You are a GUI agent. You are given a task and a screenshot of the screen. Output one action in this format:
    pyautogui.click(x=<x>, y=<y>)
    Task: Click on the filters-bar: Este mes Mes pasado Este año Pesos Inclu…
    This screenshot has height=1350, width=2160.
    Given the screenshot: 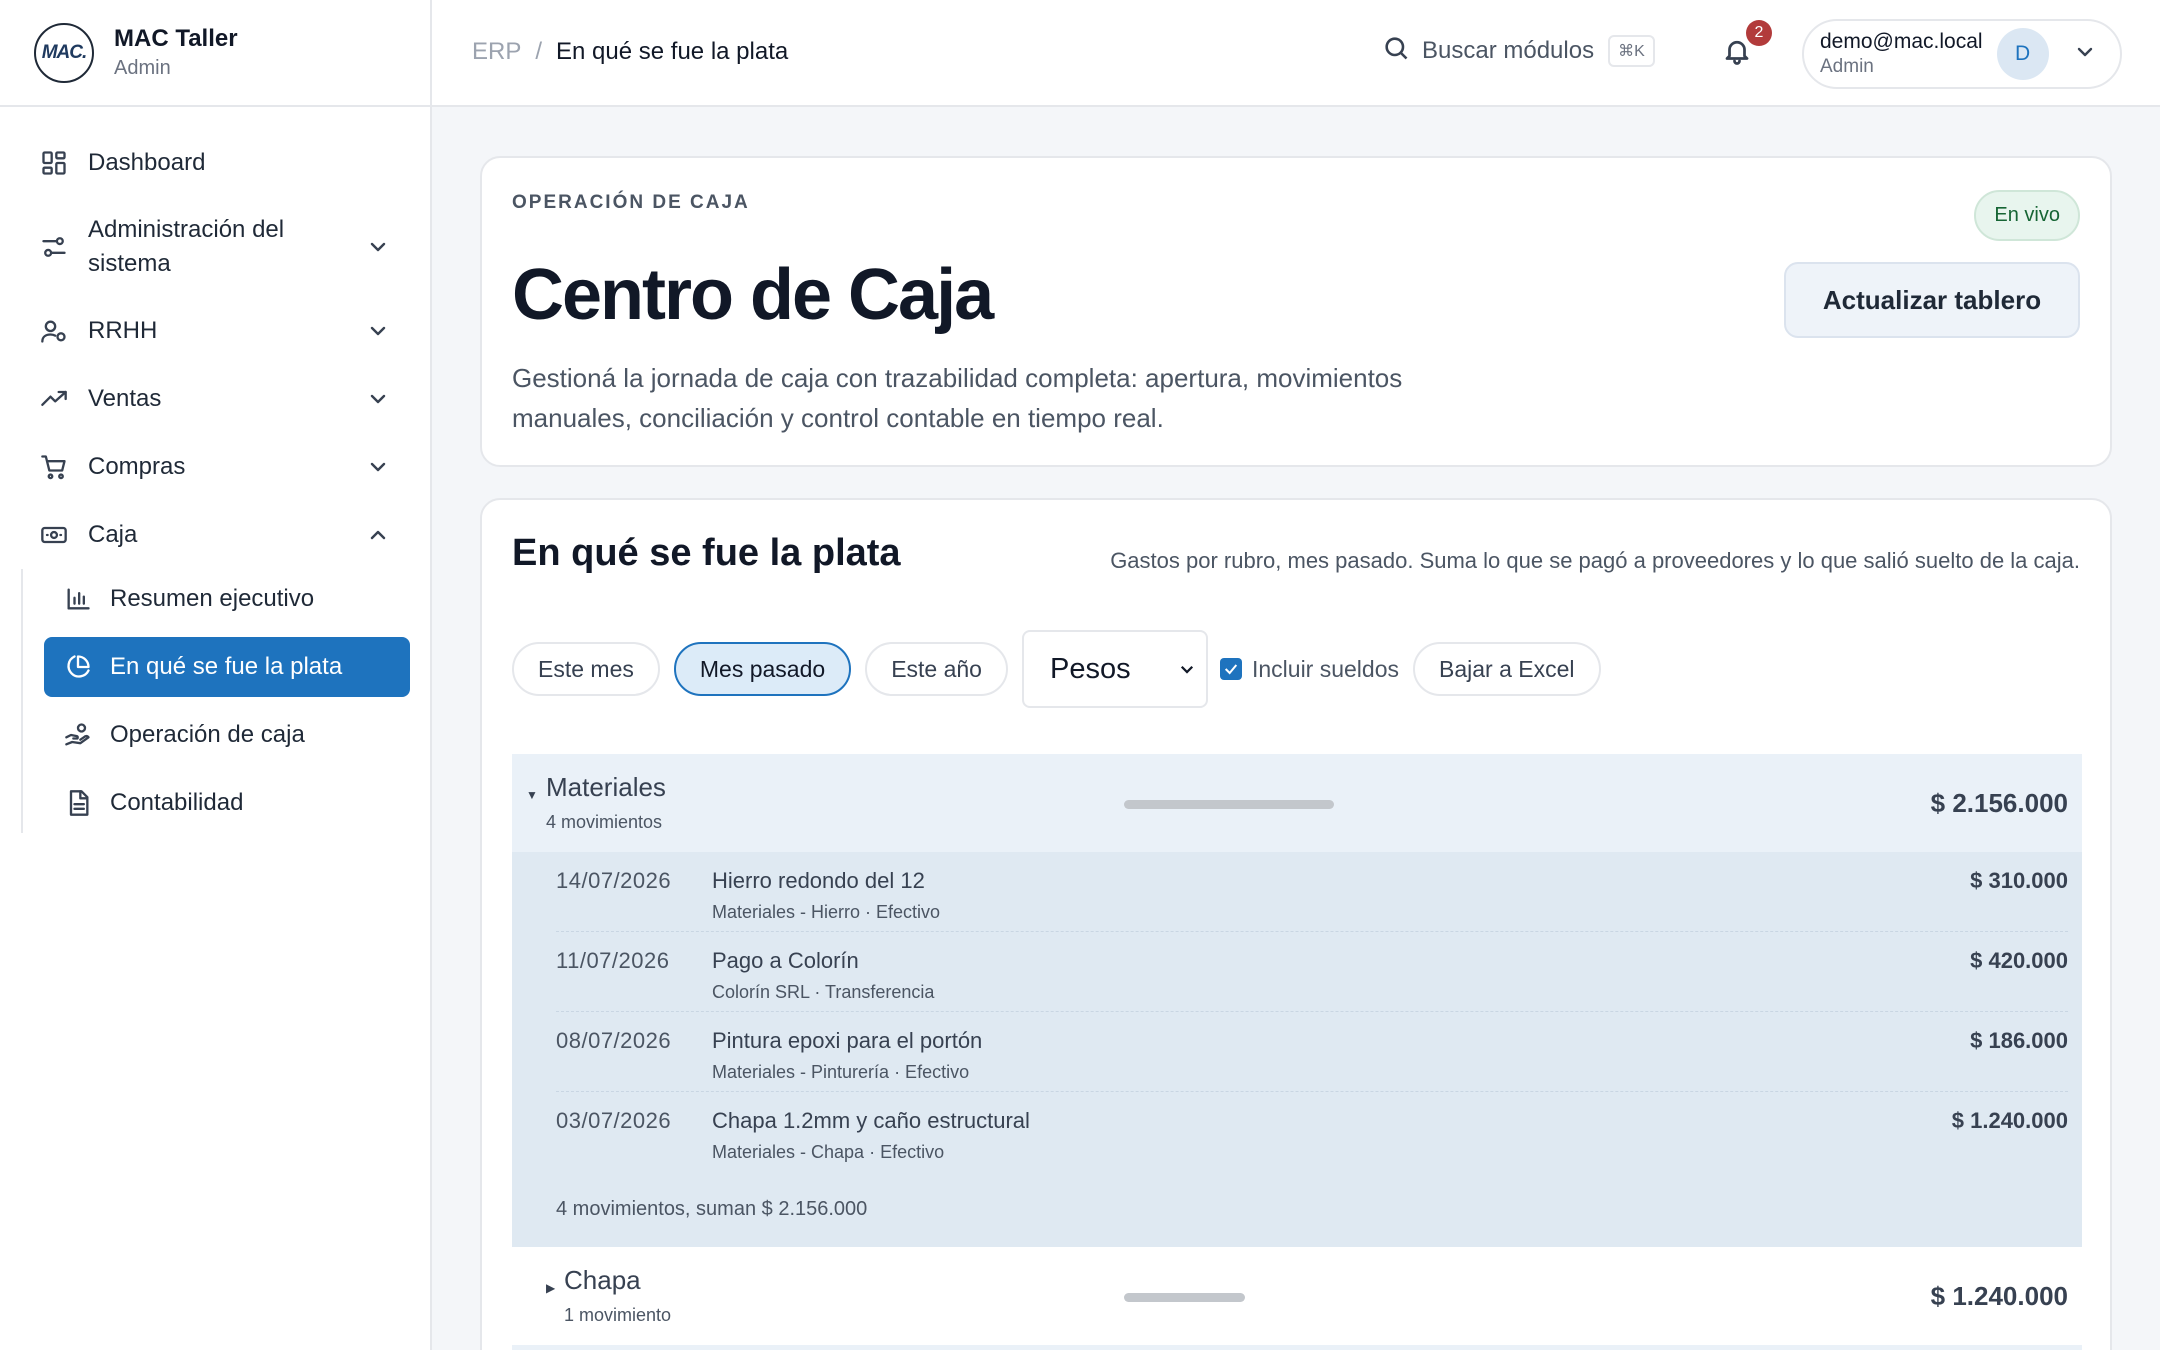 What is the action you would take?
    pyautogui.click(x=1063, y=669)
    